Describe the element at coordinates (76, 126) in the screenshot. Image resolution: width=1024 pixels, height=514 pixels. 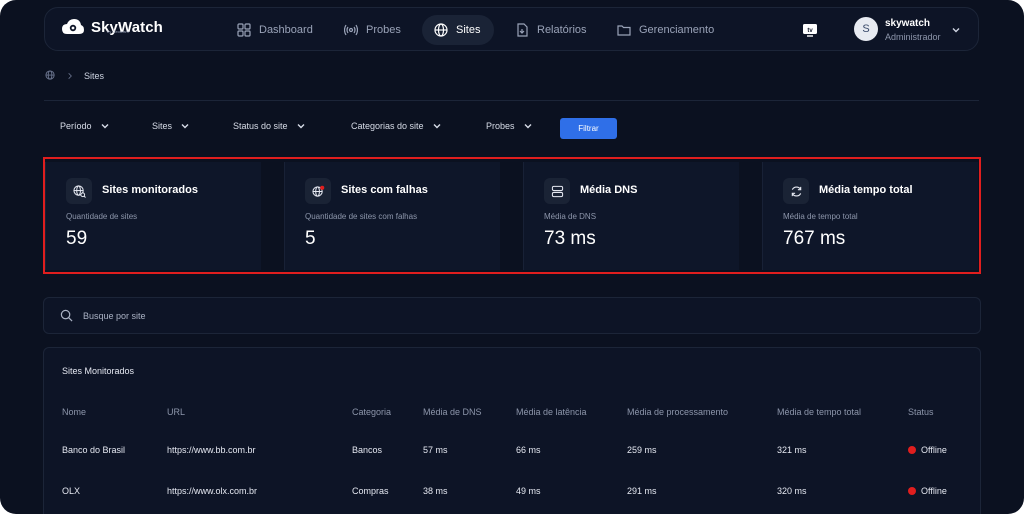
I see `filter-label: Período` at that location.